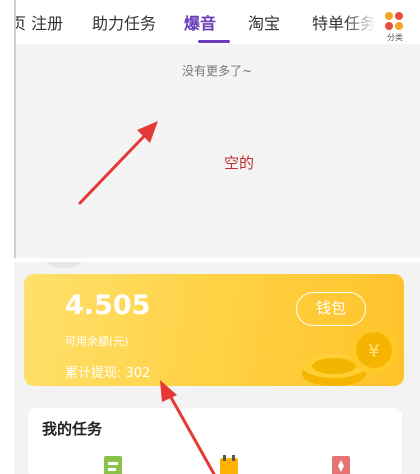 The height and width of the screenshot is (474, 420). I want to click on coin-stack-icon: ¥, so click(350, 358).